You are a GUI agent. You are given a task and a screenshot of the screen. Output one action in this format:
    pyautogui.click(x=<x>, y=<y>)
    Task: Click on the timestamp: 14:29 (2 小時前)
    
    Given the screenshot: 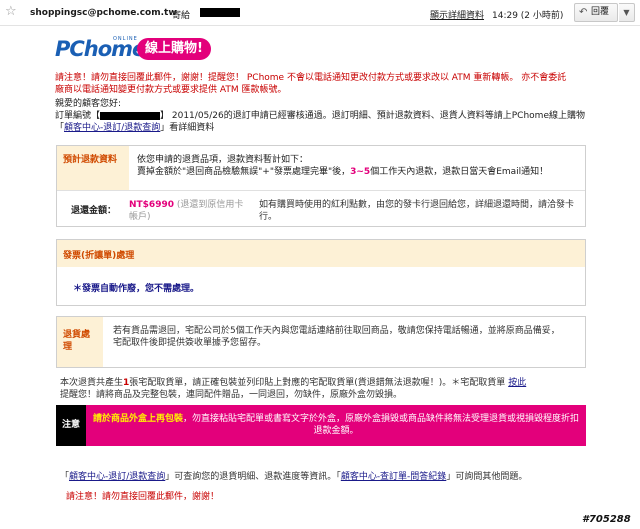 What is the action you would take?
    pyautogui.click(x=528, y=16)
    